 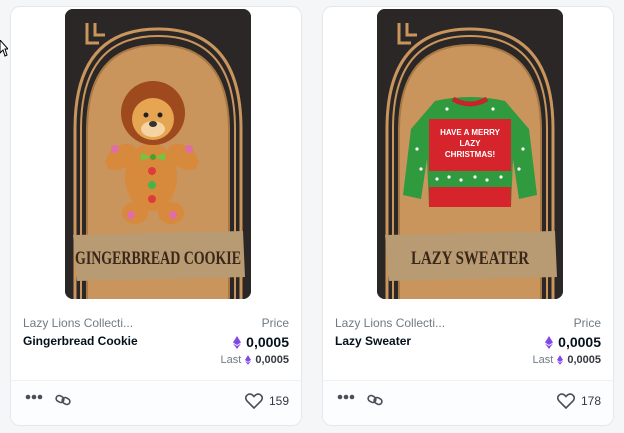 What do you see at coordinates (470, 258) in the screenshot?
I see `art-title-text: LAZY SWEATER` at bounding box center [470, 258].